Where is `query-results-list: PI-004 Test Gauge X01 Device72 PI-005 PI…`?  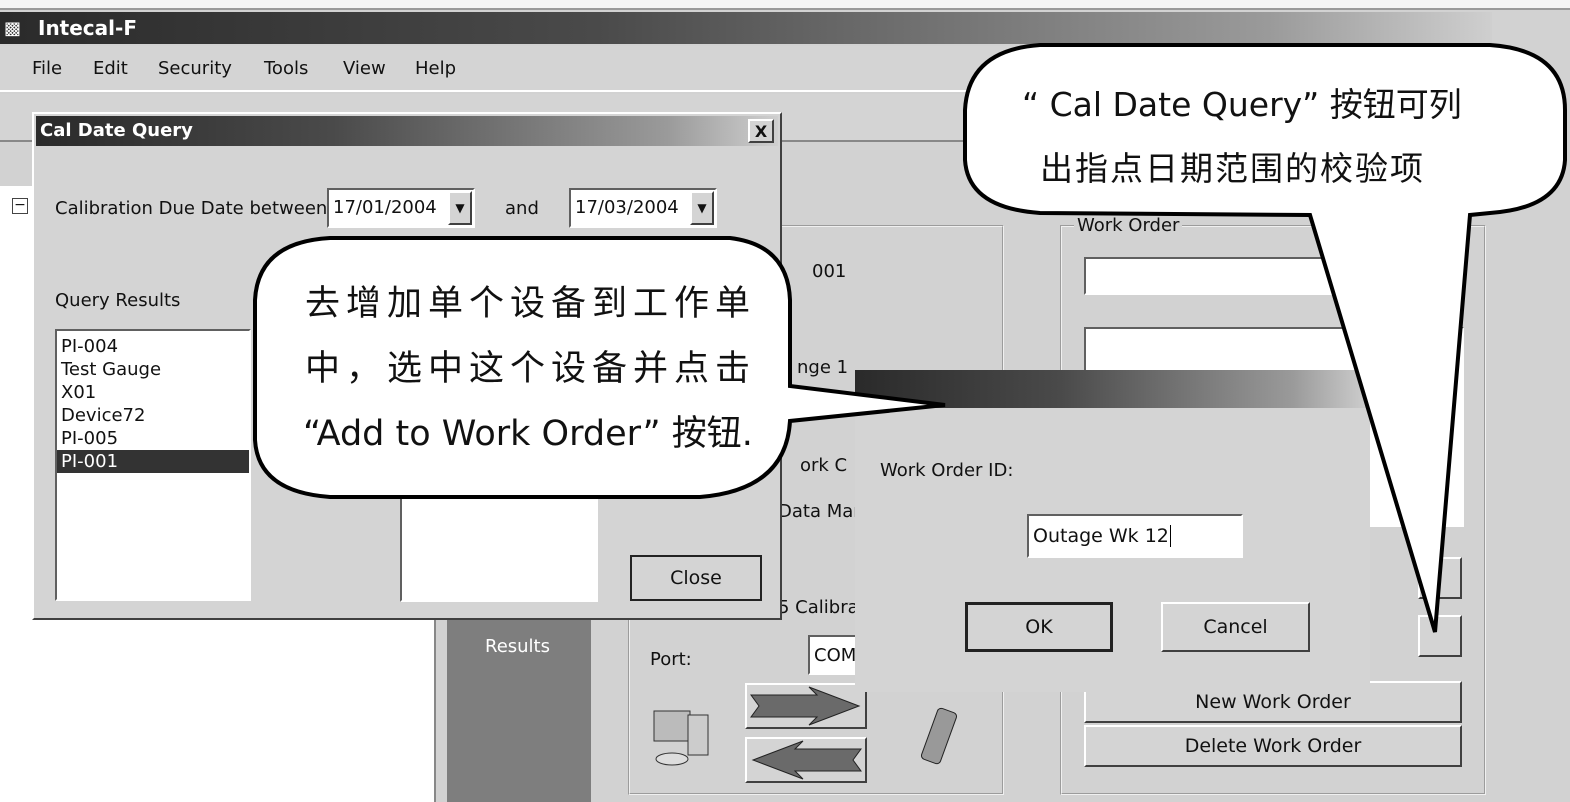 query-results-list: PI-004 Test Gauge X01 Device72 PI-005 PI… is located at coordinates (153, 465).